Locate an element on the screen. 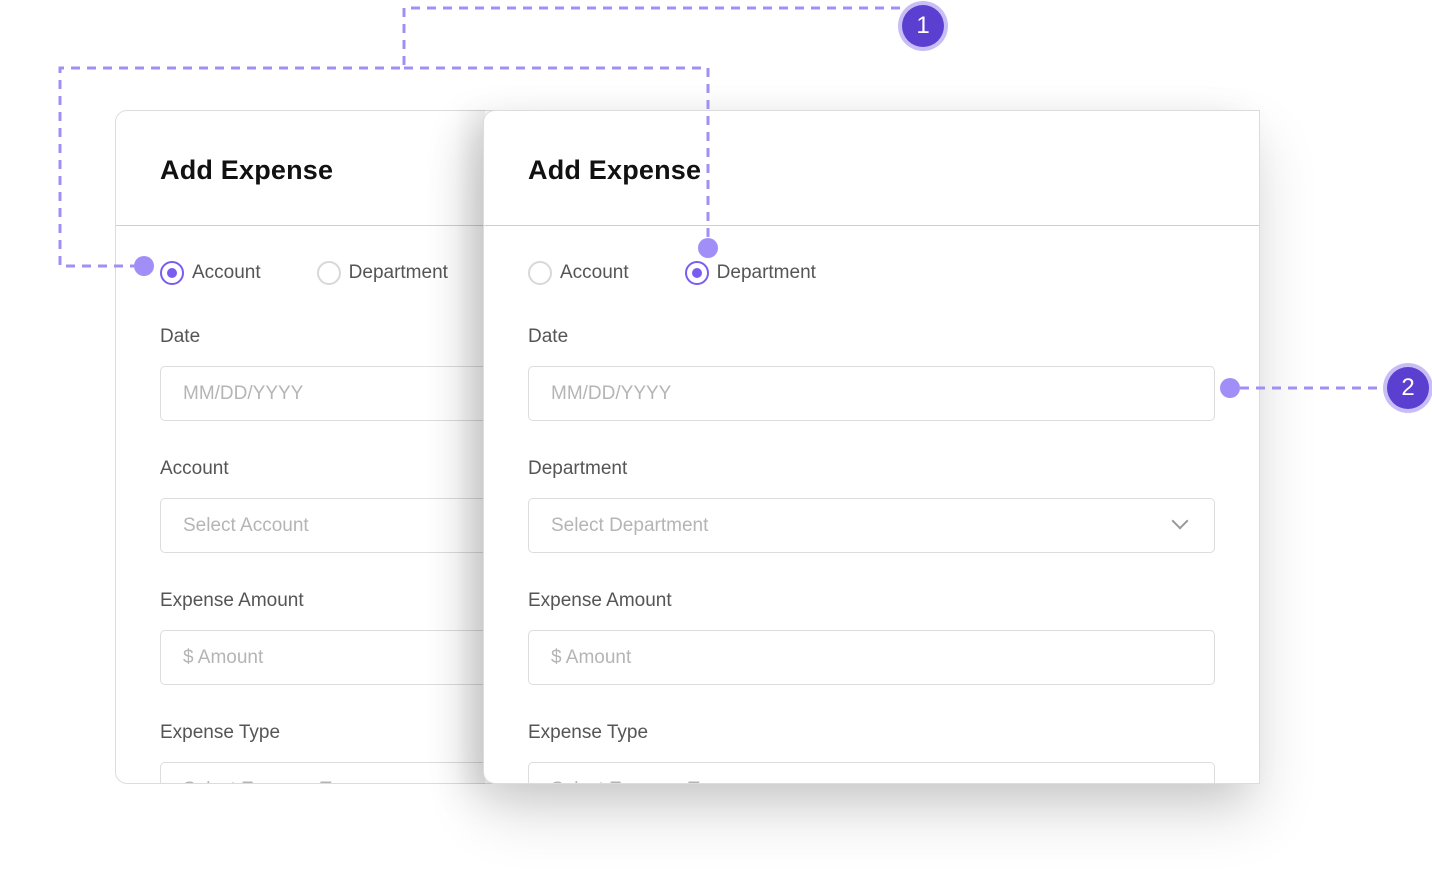 The height and width of the screenshot is (875, 1432). department-select-placeholder: Select Department is located at coordinates (630, 525).